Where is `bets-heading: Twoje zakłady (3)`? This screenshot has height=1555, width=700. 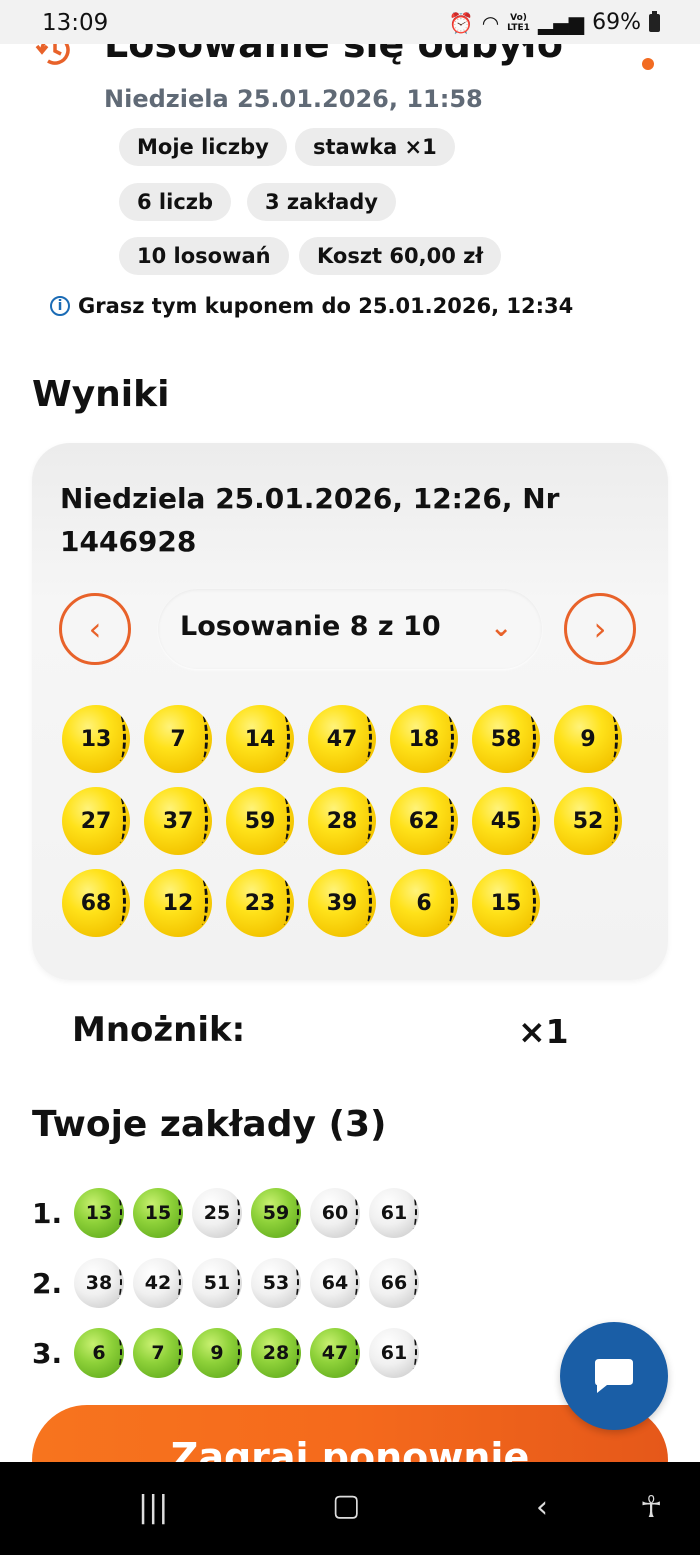
bets-heading: Twoje zakłady (3) is located at coordinates (209, 1124).